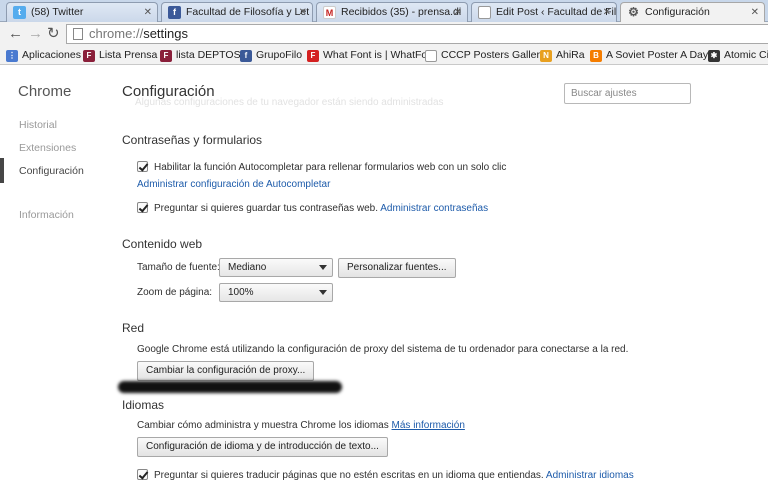 This screenshot has width=768, height=490. What do you see at coordinates (714, 56) in the screenshot?
I see `atomic-icon: ✱` at bounding box center [714, 56].